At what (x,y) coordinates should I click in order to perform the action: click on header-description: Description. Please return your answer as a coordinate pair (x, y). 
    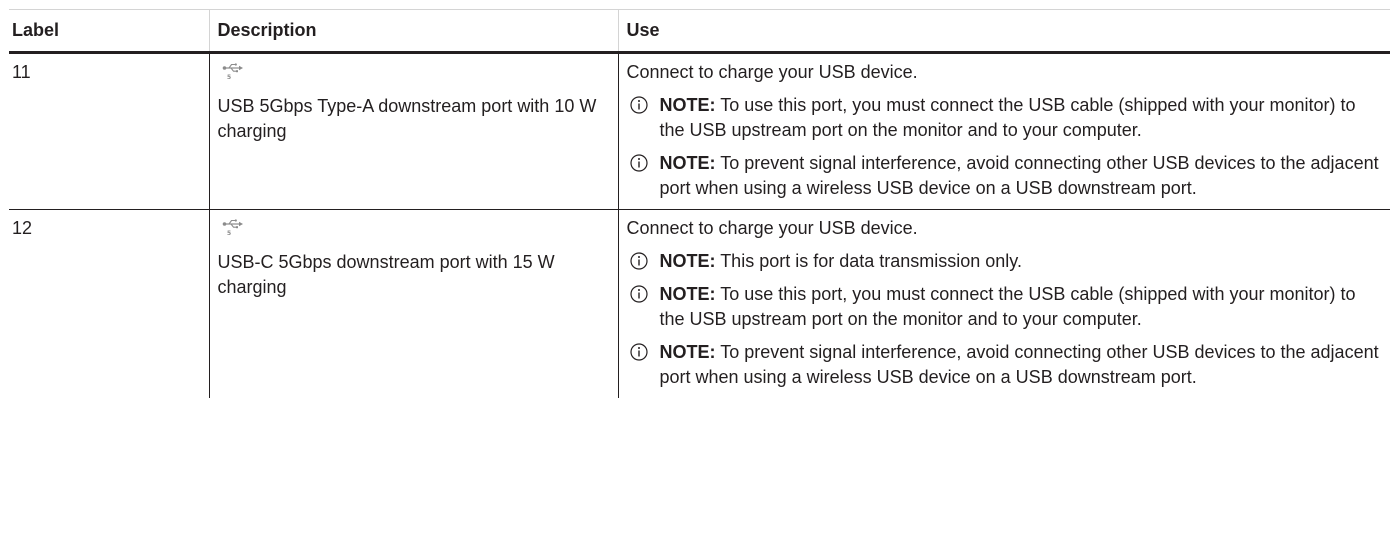
    Looking at the image, I should click on (413, 31).